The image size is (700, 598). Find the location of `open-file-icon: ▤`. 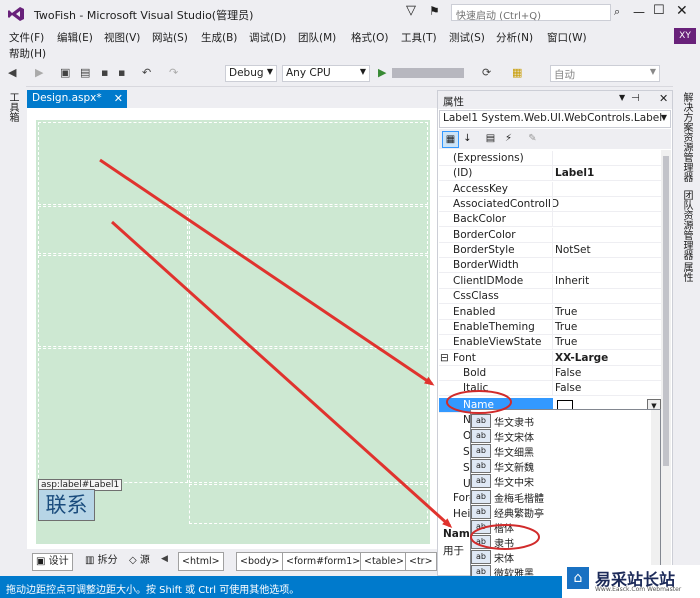

open-file-icon: ▤ is located at coordinates (85, 72).